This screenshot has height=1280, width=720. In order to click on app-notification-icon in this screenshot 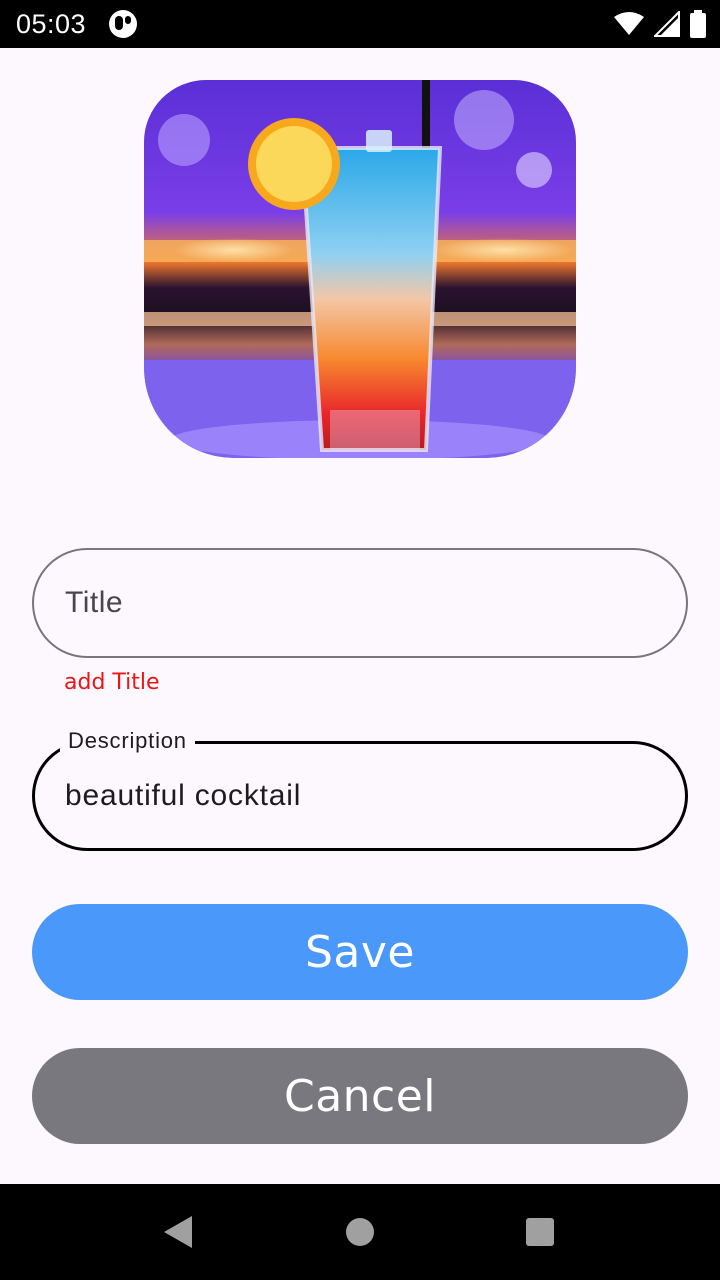, I will do `click(123, 24)`.